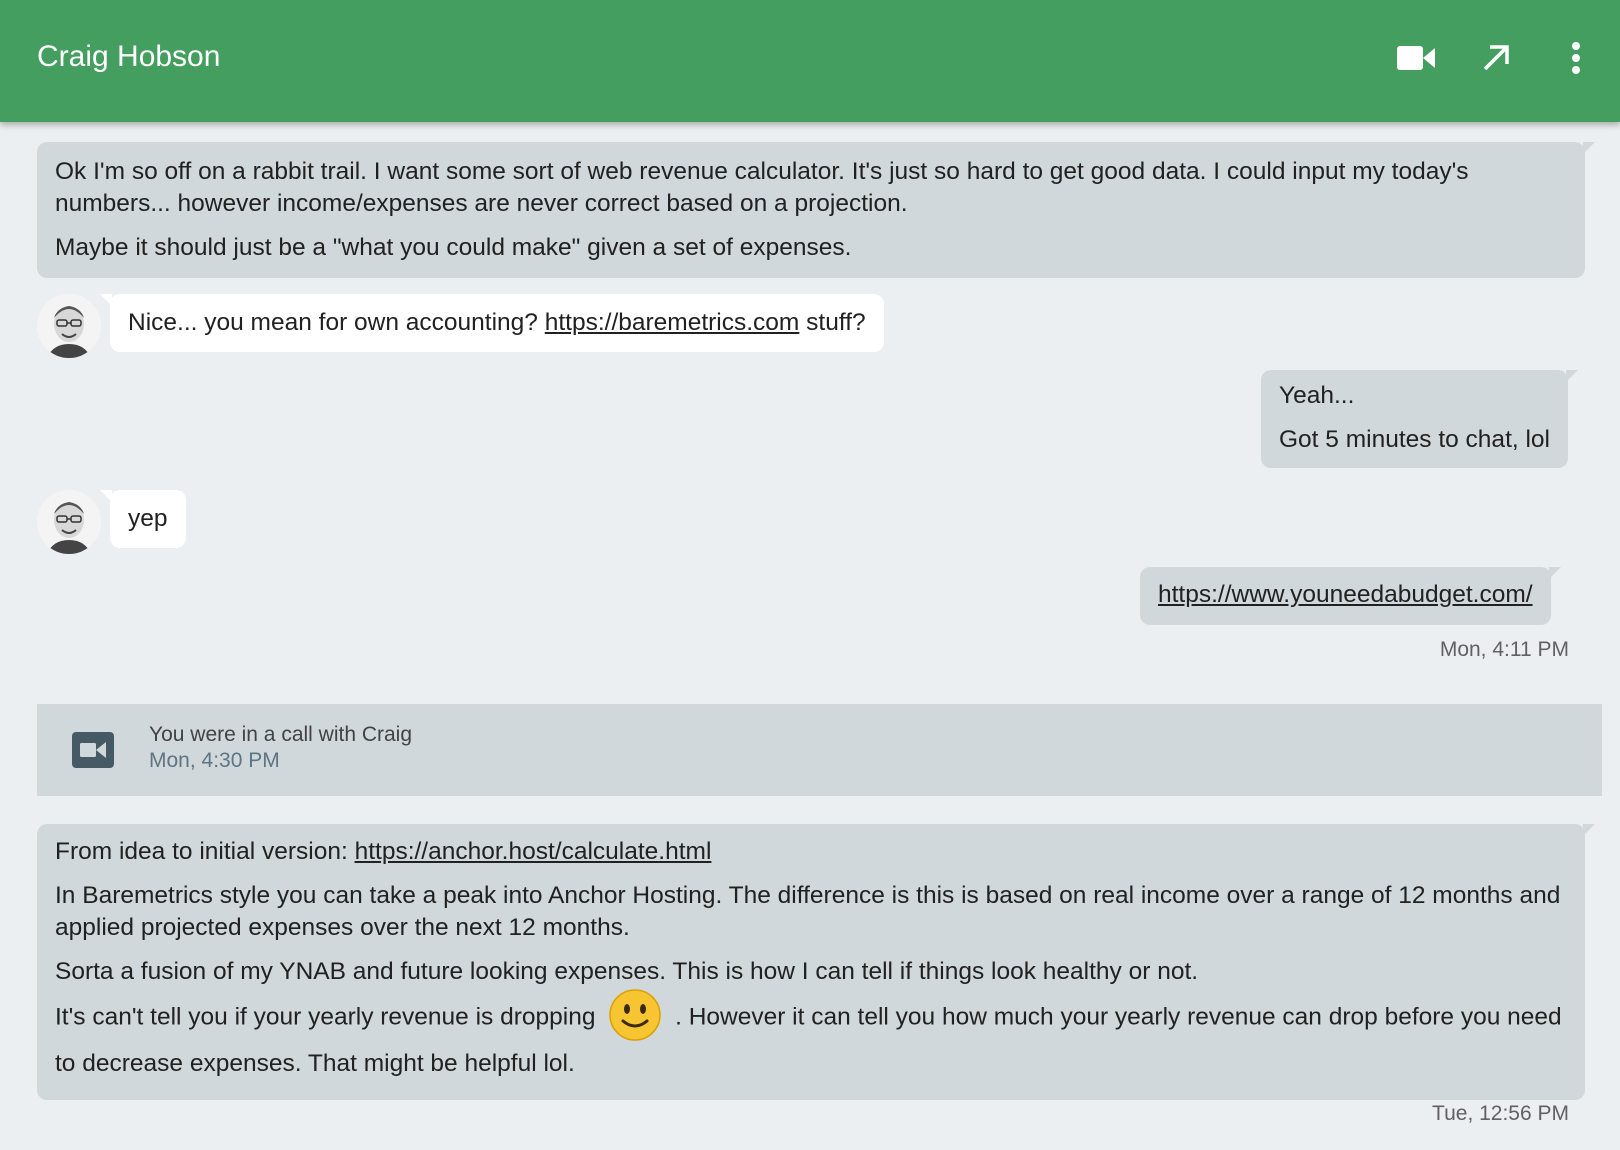 This screenshot has height=1150, width=1620. I want to click on open-in-new-window-icon, so click(1496, 58).